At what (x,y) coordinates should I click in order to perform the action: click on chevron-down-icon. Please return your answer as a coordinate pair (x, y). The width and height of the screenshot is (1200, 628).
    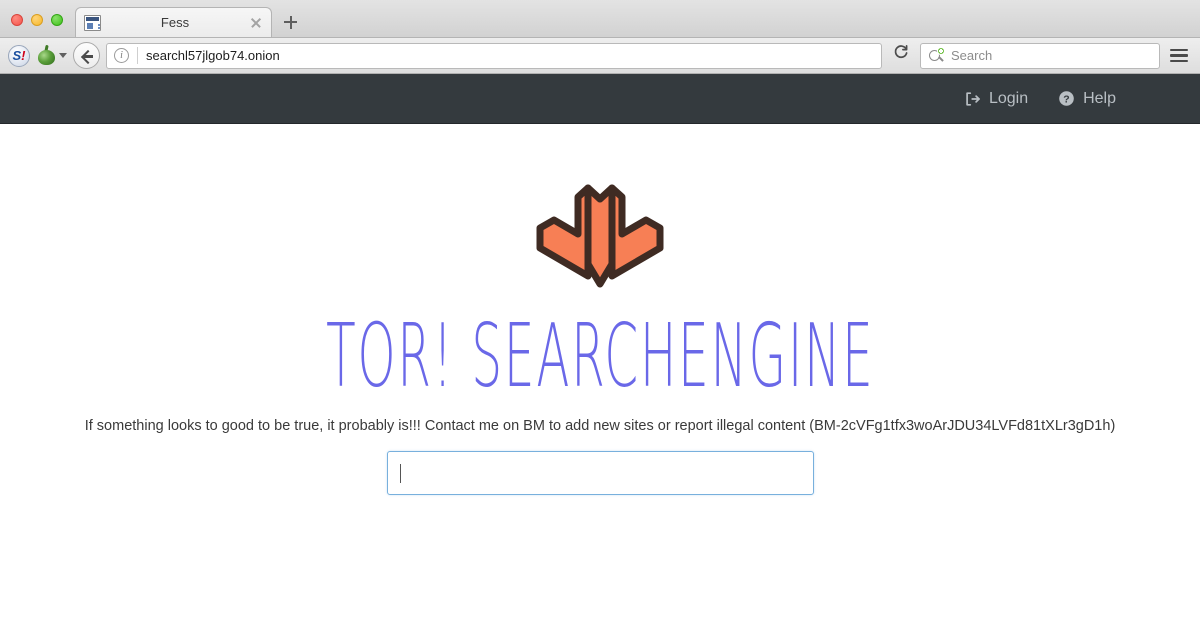
    Looking at the image, I should click on (63, 55).